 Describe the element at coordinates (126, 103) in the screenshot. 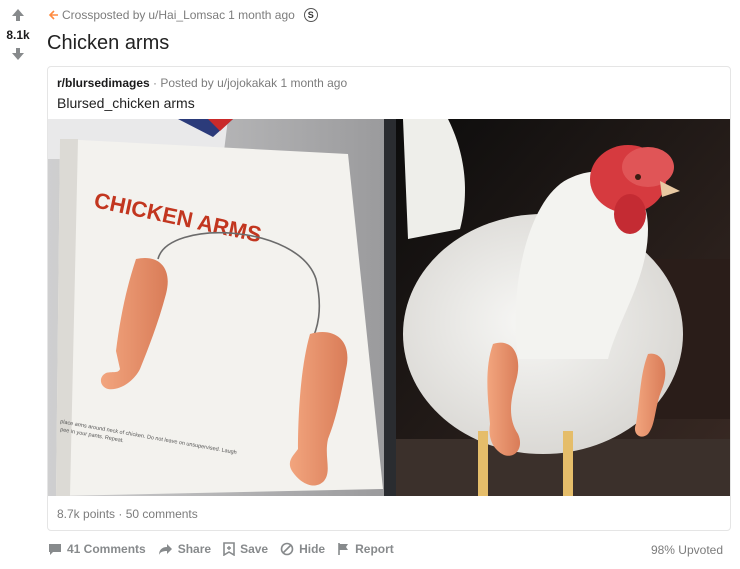

I see `original-post-title: Blursed_chicken arms` at that location.